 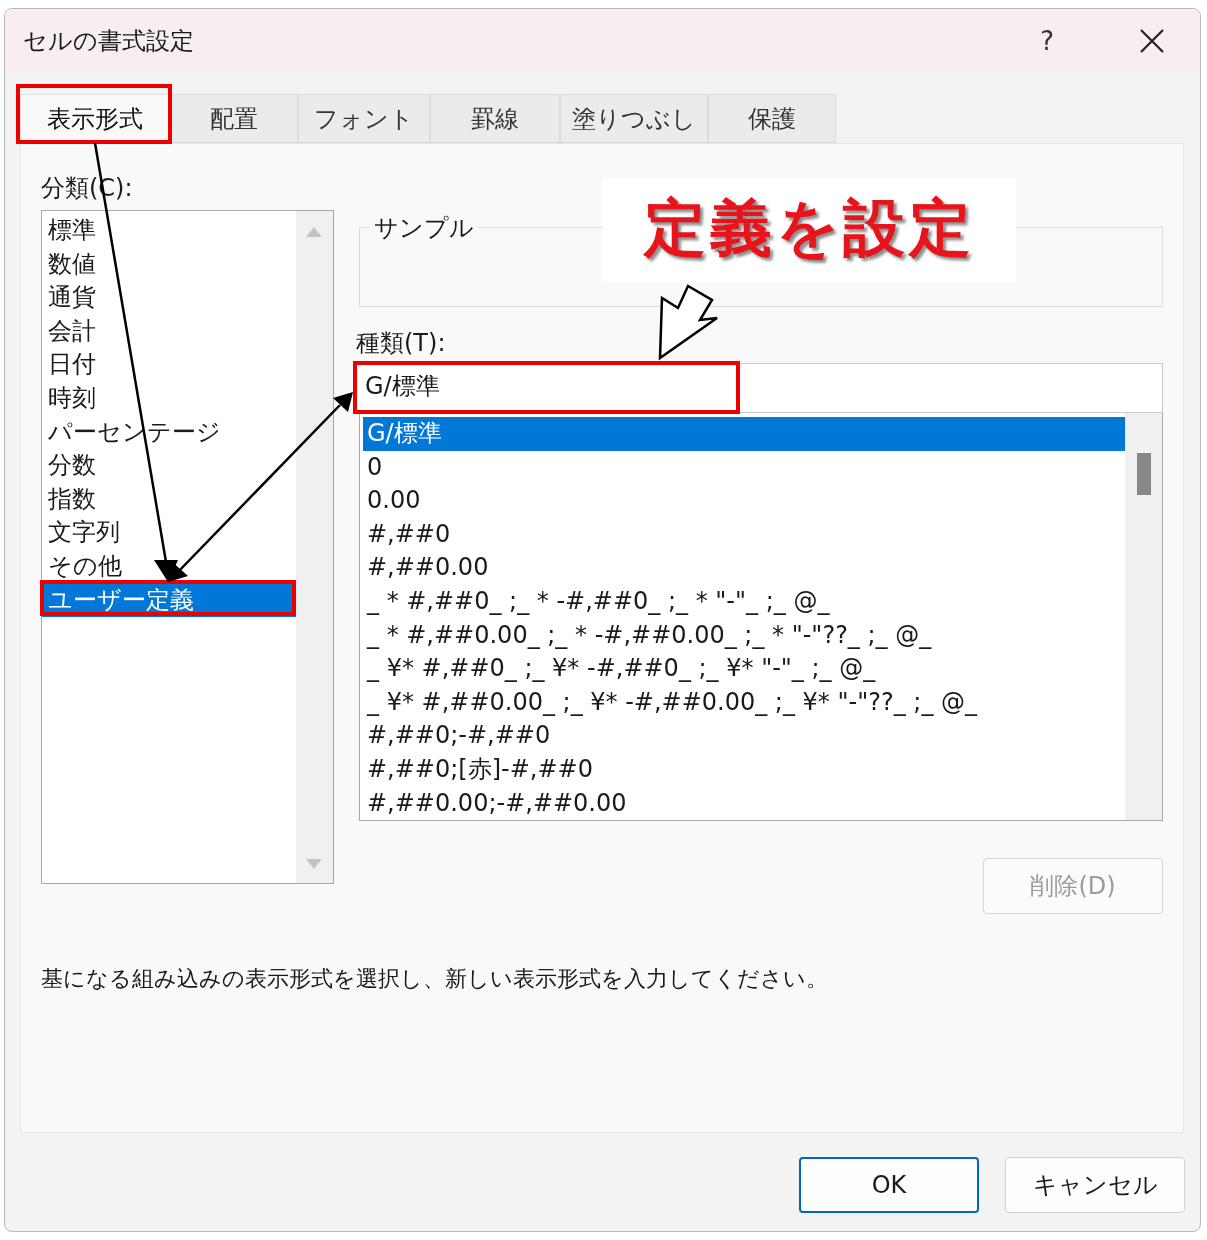 What do you see at coordinates (744, 769) in the screenshot?
I see `type-item: #,##0;[赤]-#,##0` at bounding box center [744, 769].